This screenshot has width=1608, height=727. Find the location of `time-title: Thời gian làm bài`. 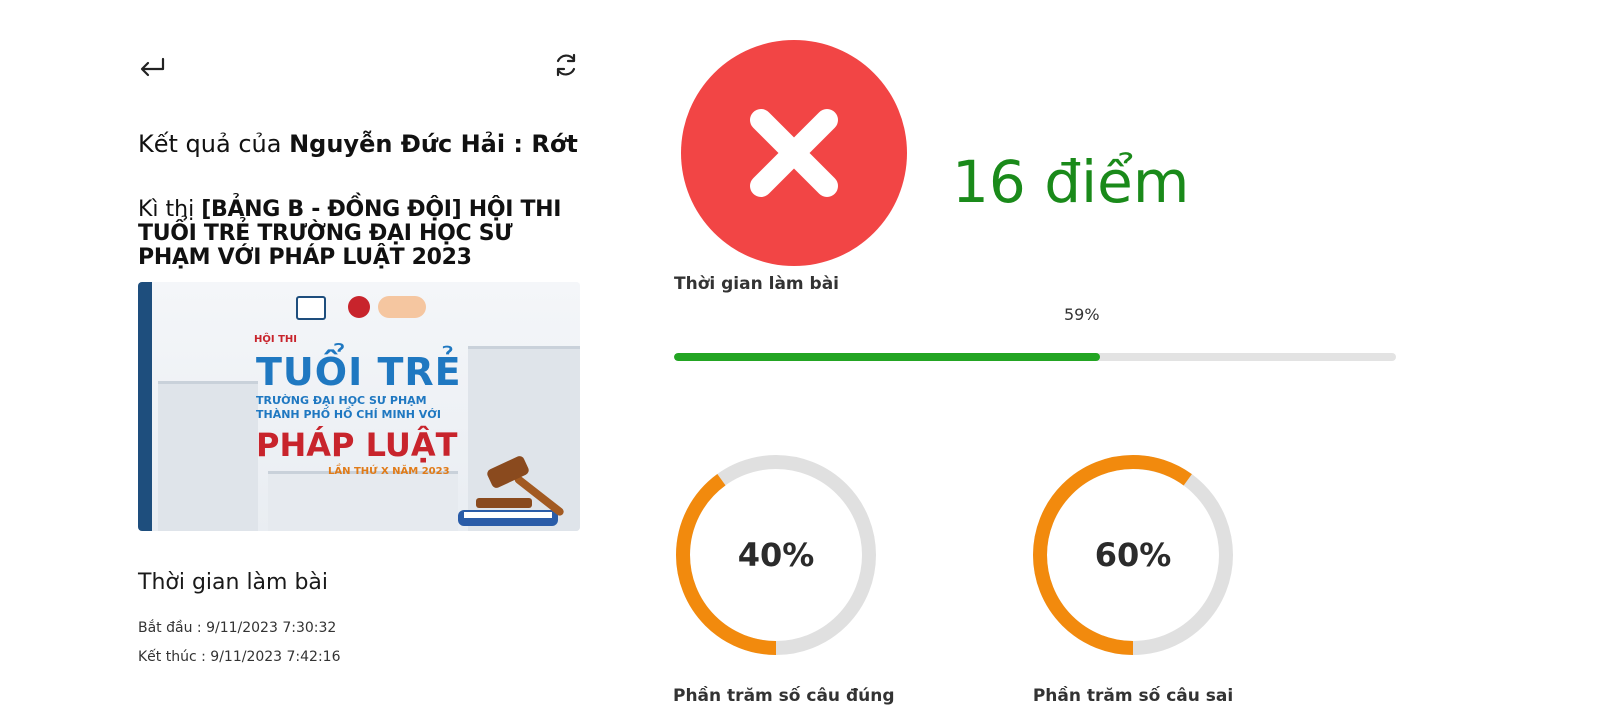

time-title: Thời gian làm bài is located at coordinates (233, 582).